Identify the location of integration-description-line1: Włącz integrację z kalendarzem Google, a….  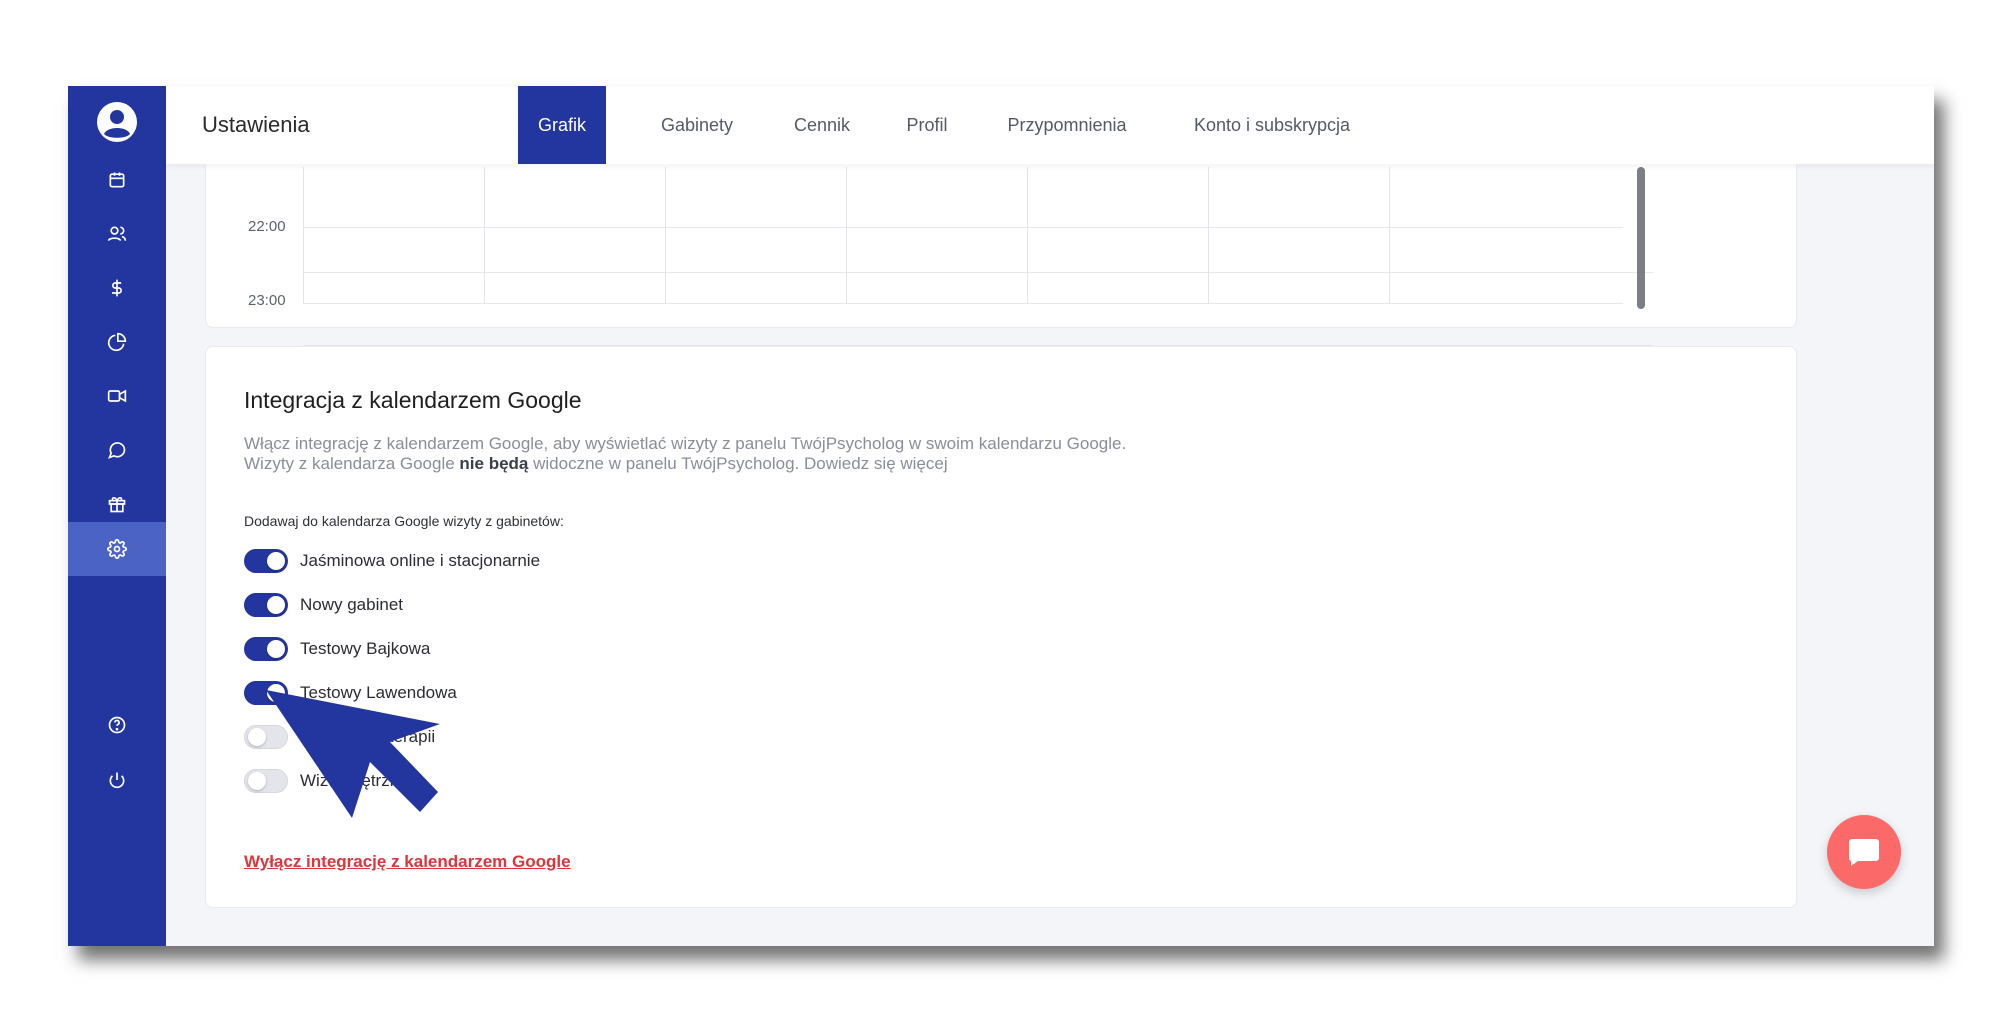
(685, 443).